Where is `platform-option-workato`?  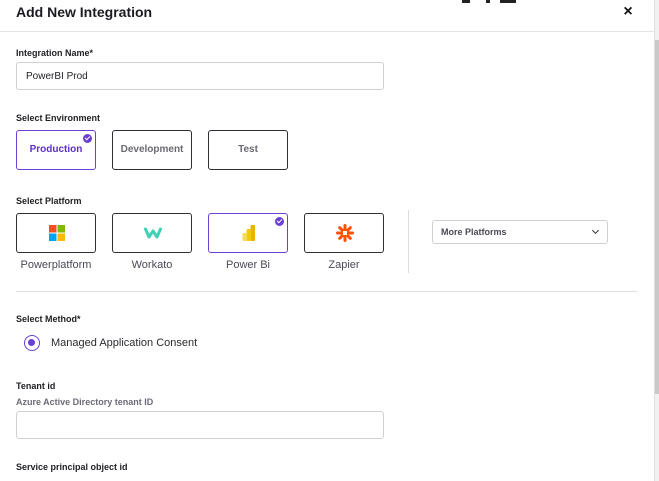 platform-option-workato is located at coordinates (152, 233).